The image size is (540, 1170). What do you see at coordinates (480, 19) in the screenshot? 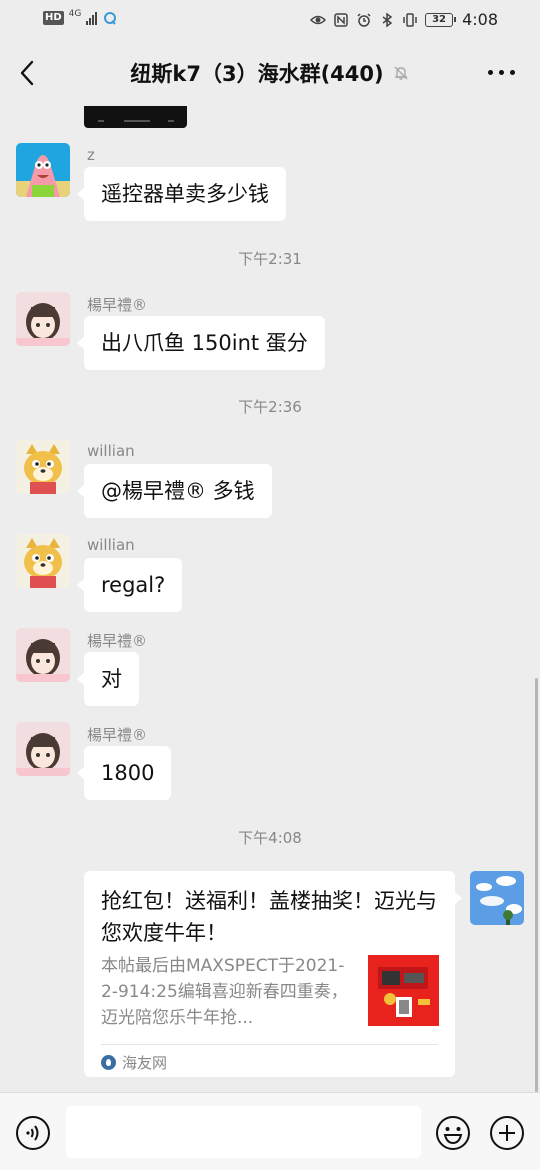
I see `clock: 4:08` at bounding box center [480, 19].